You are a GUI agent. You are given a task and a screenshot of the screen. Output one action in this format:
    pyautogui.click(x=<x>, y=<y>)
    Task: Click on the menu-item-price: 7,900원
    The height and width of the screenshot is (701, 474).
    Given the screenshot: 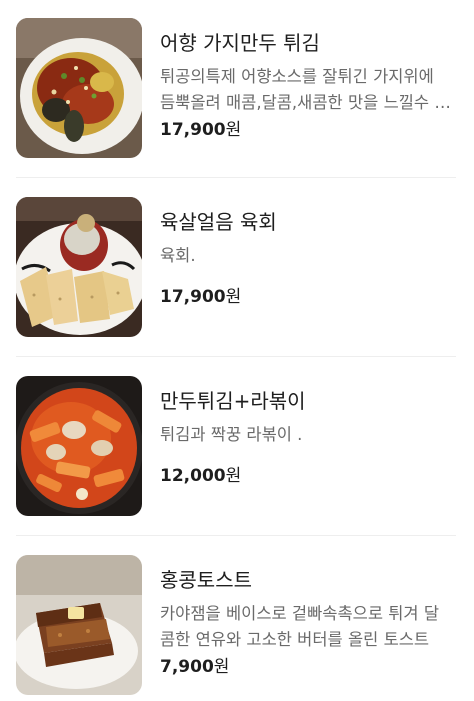 What is the action you would take?
    pyautogui.click(x=194, y=667)
    